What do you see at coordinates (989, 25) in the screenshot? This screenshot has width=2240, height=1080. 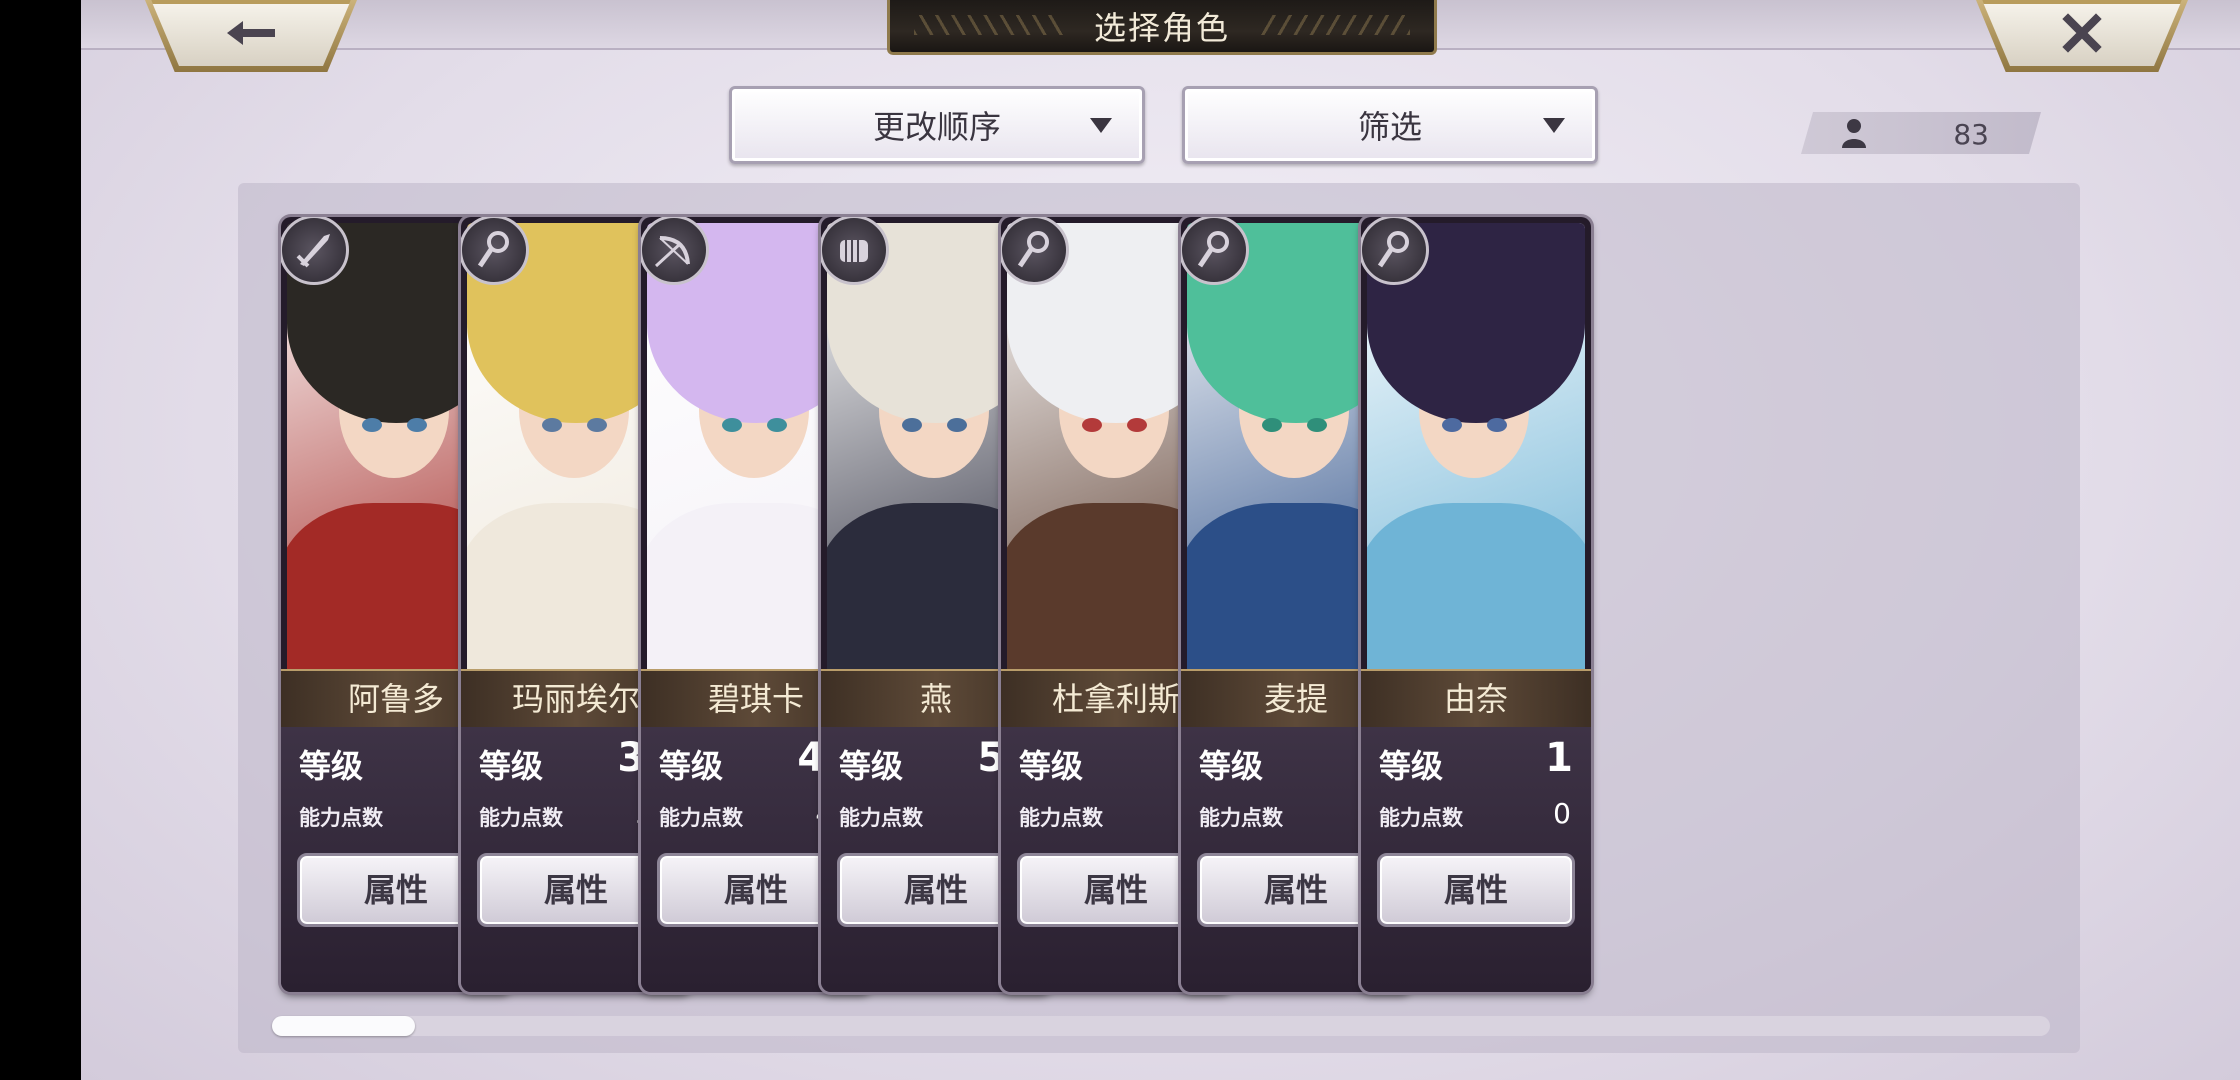 I see `title-ornament-left` at bounding box center [989, 25].